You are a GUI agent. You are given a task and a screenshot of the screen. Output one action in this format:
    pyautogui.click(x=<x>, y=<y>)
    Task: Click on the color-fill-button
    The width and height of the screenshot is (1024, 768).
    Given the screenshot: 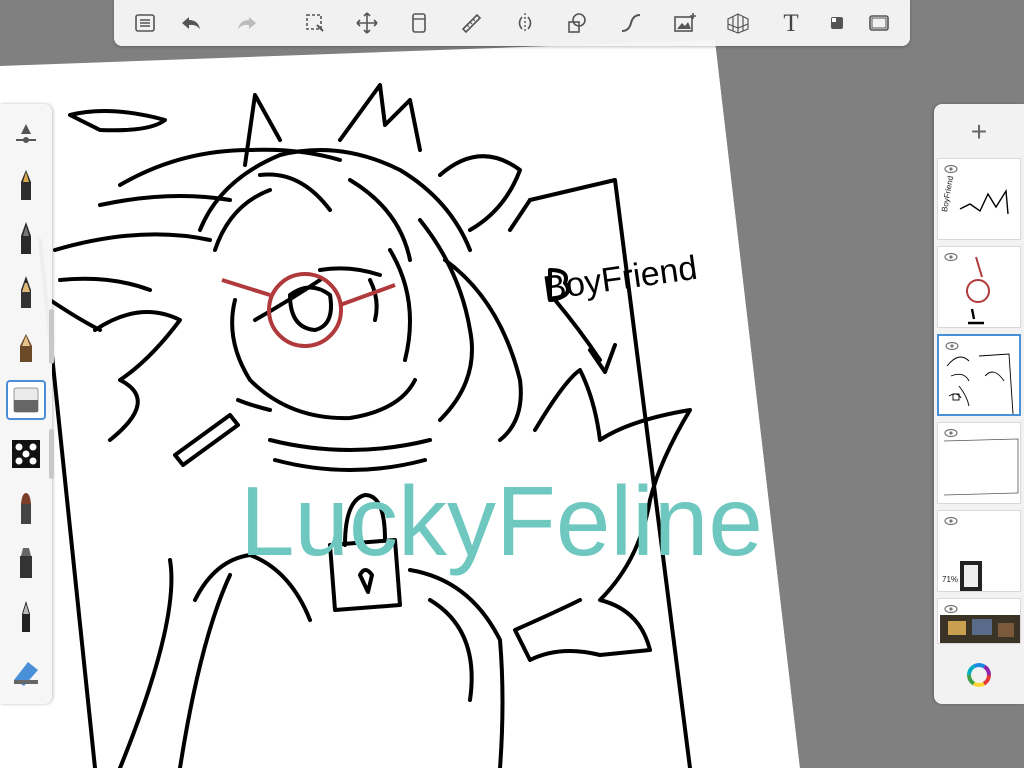 What is the action you would take?
    pyautogui.click(x=837, y=23)
    